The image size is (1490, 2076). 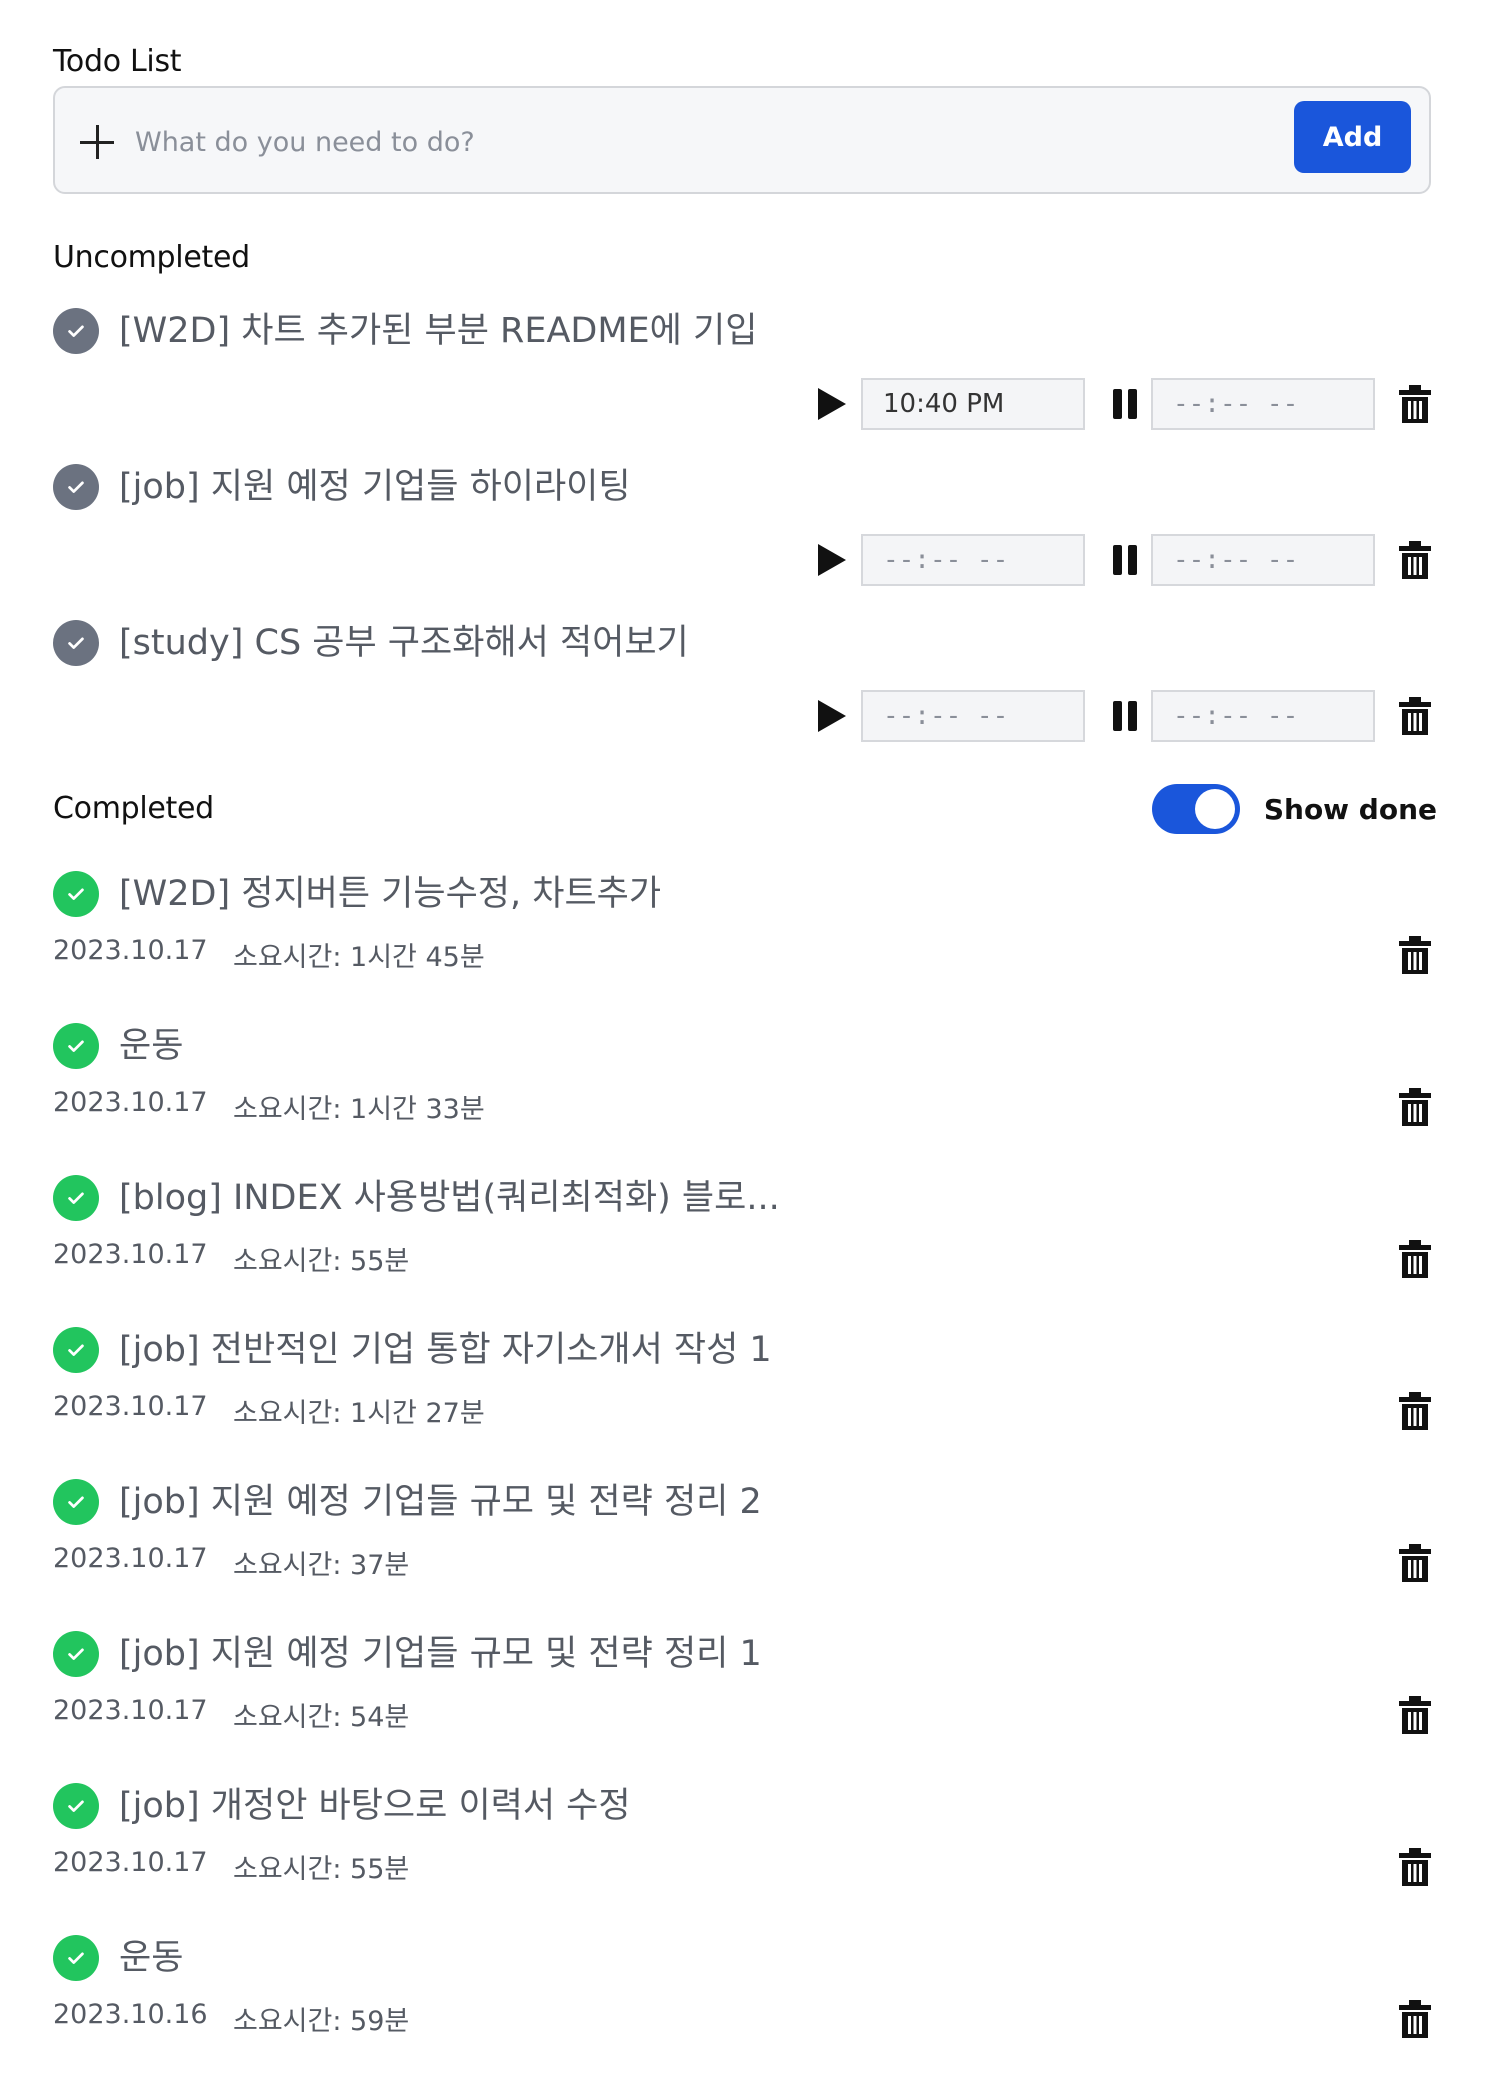 I want to click on todo-text: [study] CS 공부 구조화해서 적어보기, so click(x=404, y=643).